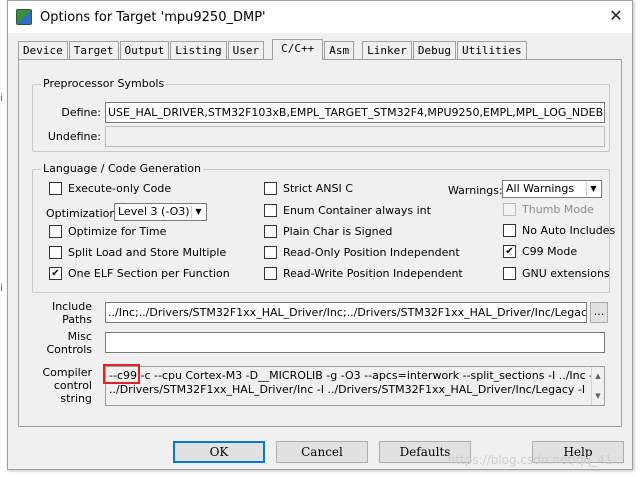 This screenshot has height=477, width=640. Describe the element at coordinates (104, 83) in the screenshot. I see `preprocessor-legend: Preprocessor Symbols` at that location.